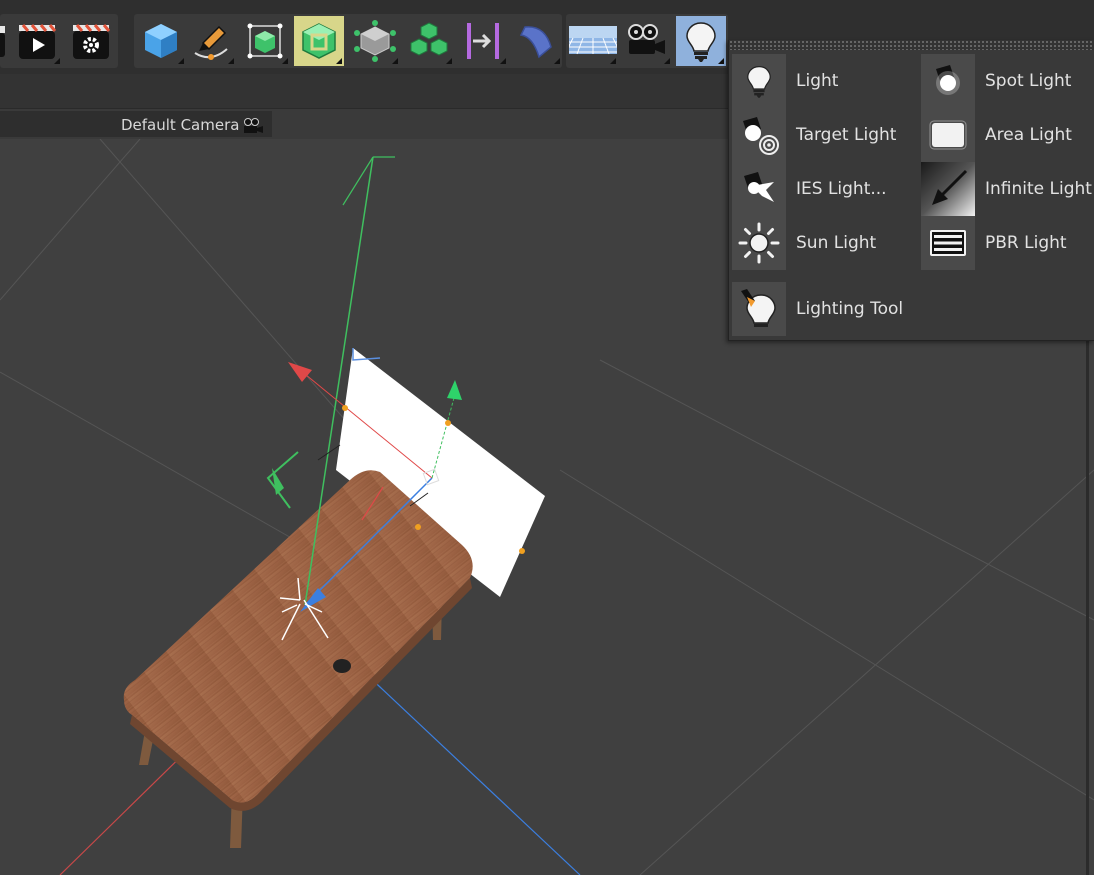 The image size is (1094, 875). I want to click on lighting-tool-icon, so click(758, 308).